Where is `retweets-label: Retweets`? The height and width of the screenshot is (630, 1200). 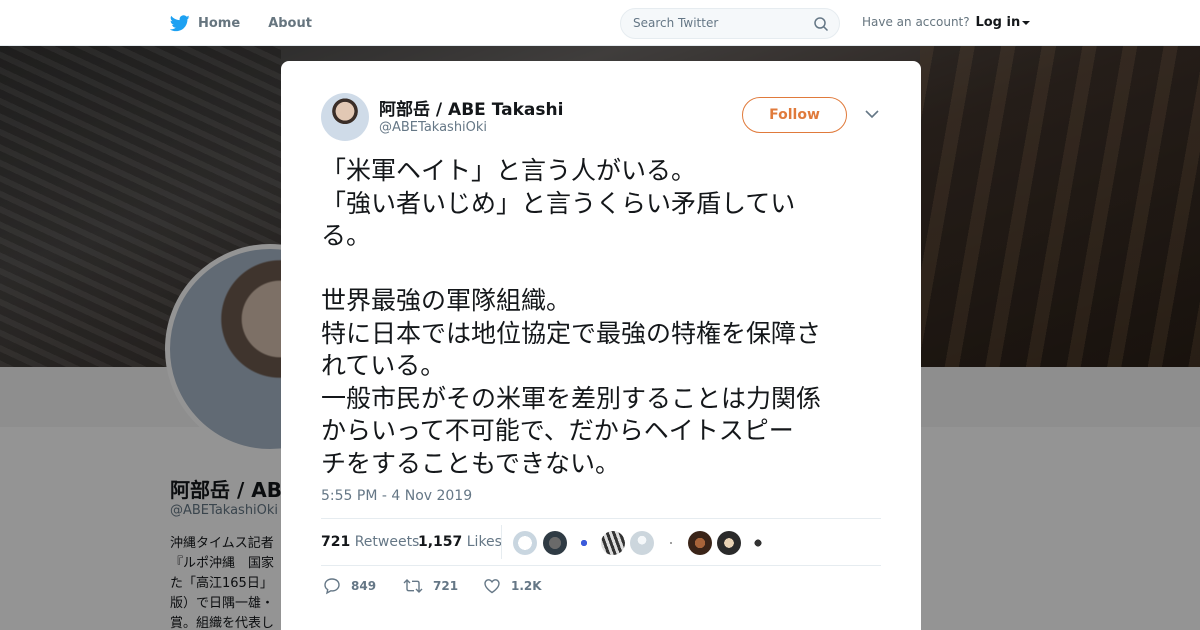
retweets-label: Retweets is located at coordinates (387, 542).